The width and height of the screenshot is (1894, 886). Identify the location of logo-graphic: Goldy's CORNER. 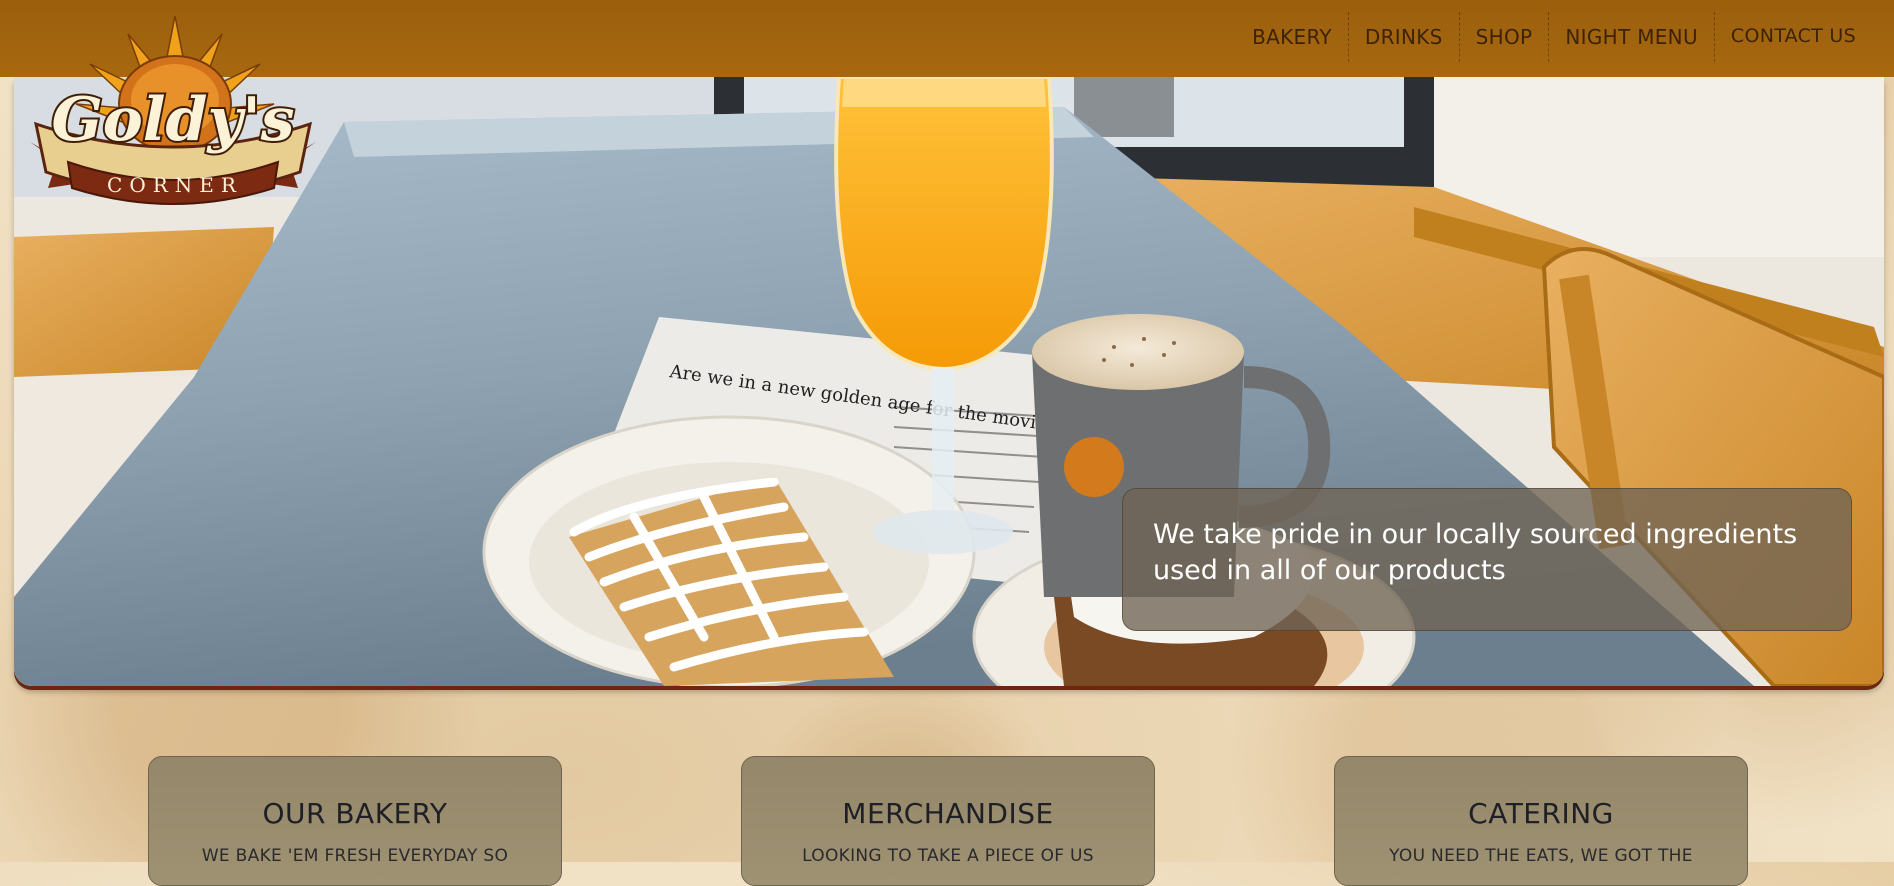
(173, 110).